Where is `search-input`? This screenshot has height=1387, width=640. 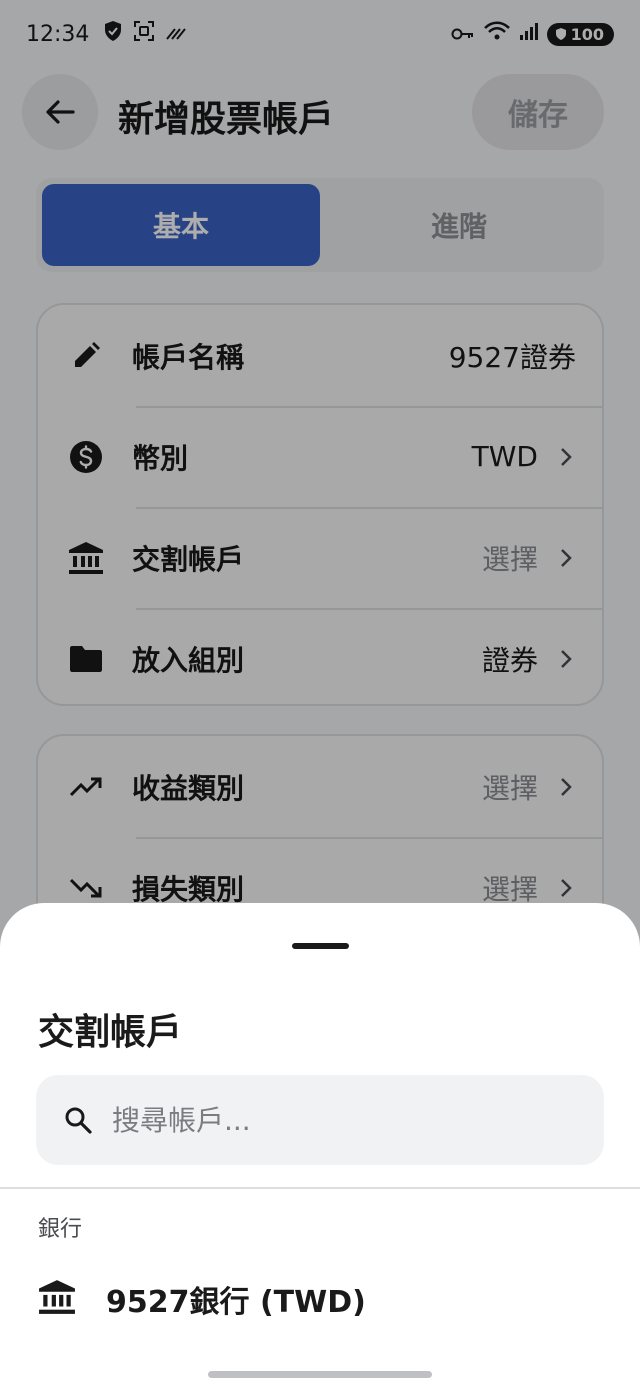 search-input is located at coordinates (332, 1120).